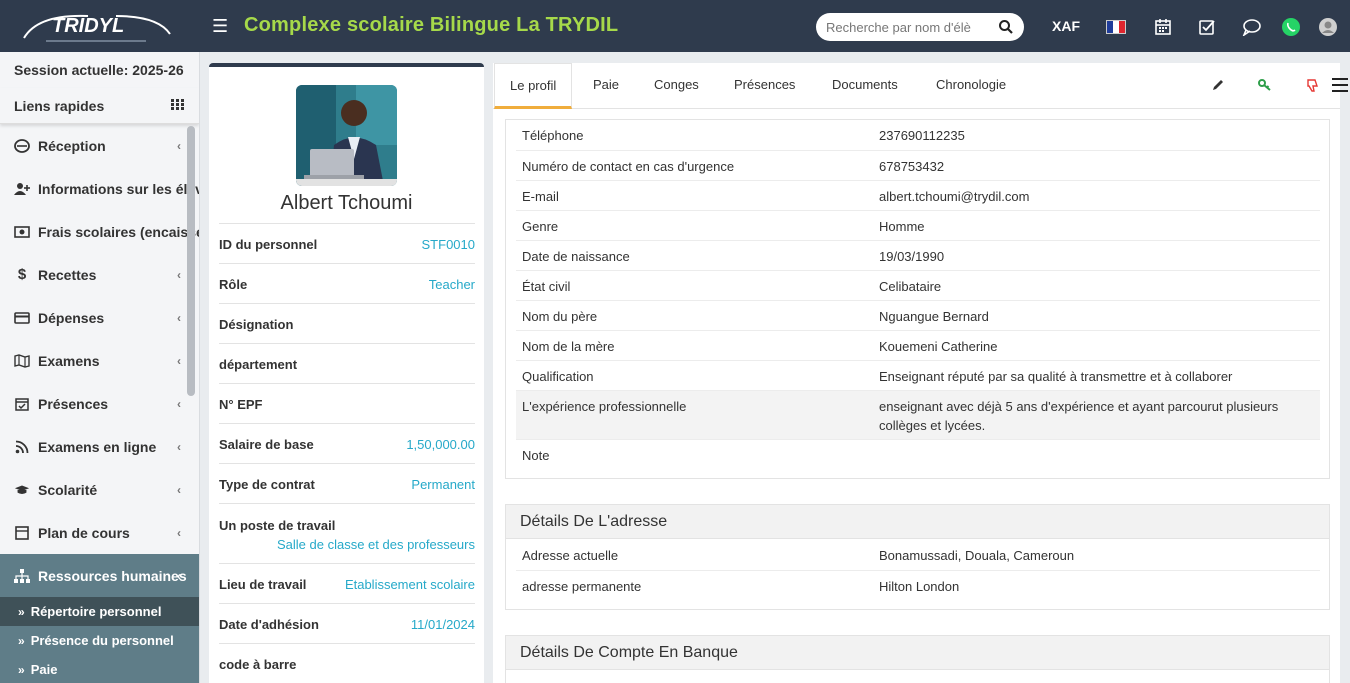 This screenshot has height=683, width=1350. Describe the element at coordinates (118, 231) in the screenshot. I see `sidebar-item-label: Frais scolaires (encaissement)` at that location.